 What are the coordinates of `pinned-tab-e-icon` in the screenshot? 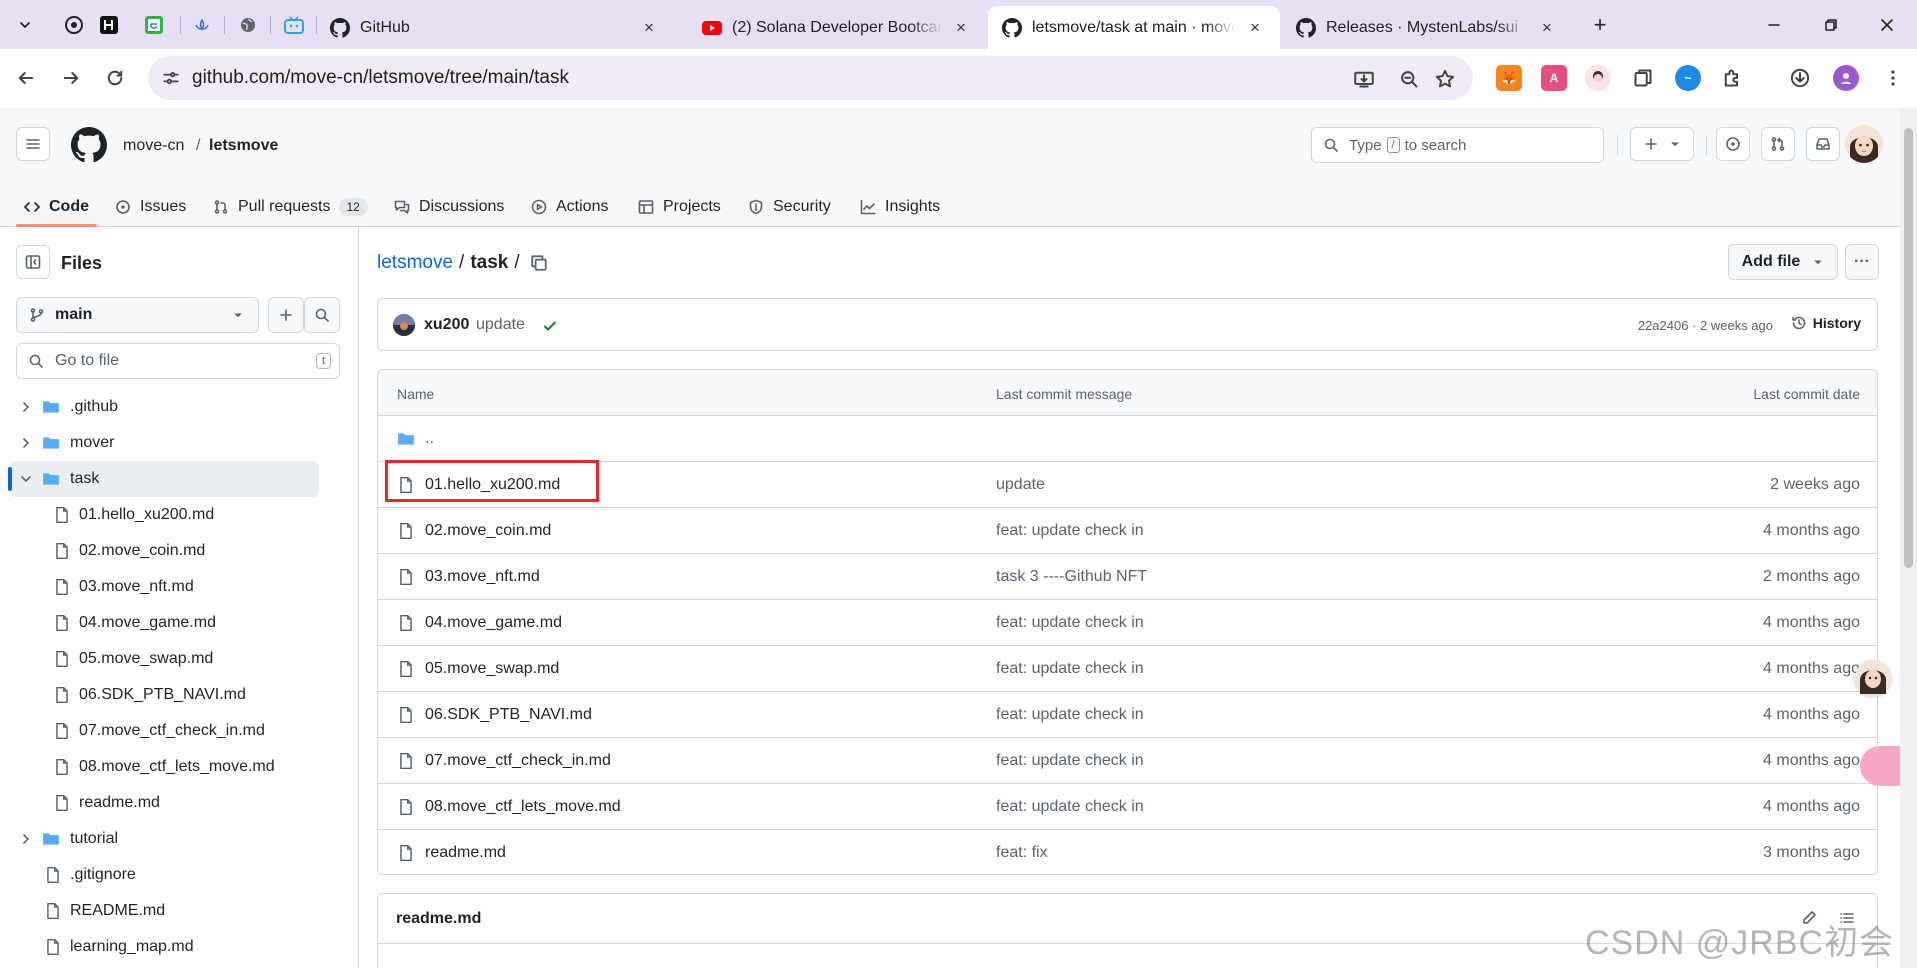 It's located at (154, 25).